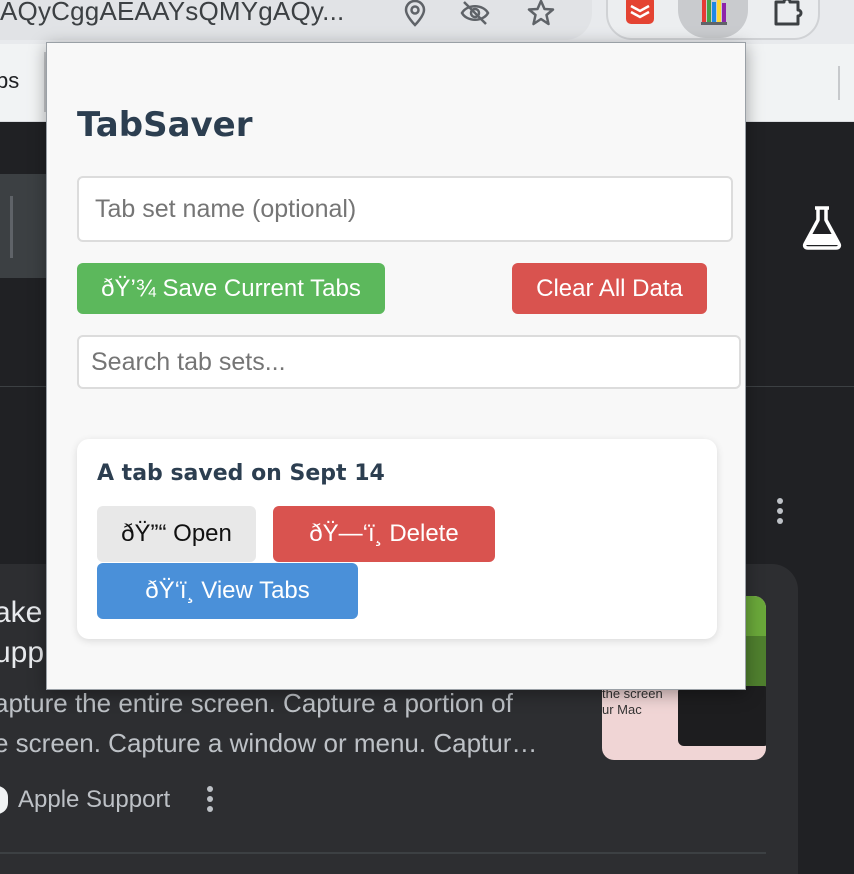 The image size is (854, 874). I want to click on bookmark-divider-right, so click(839, 83).